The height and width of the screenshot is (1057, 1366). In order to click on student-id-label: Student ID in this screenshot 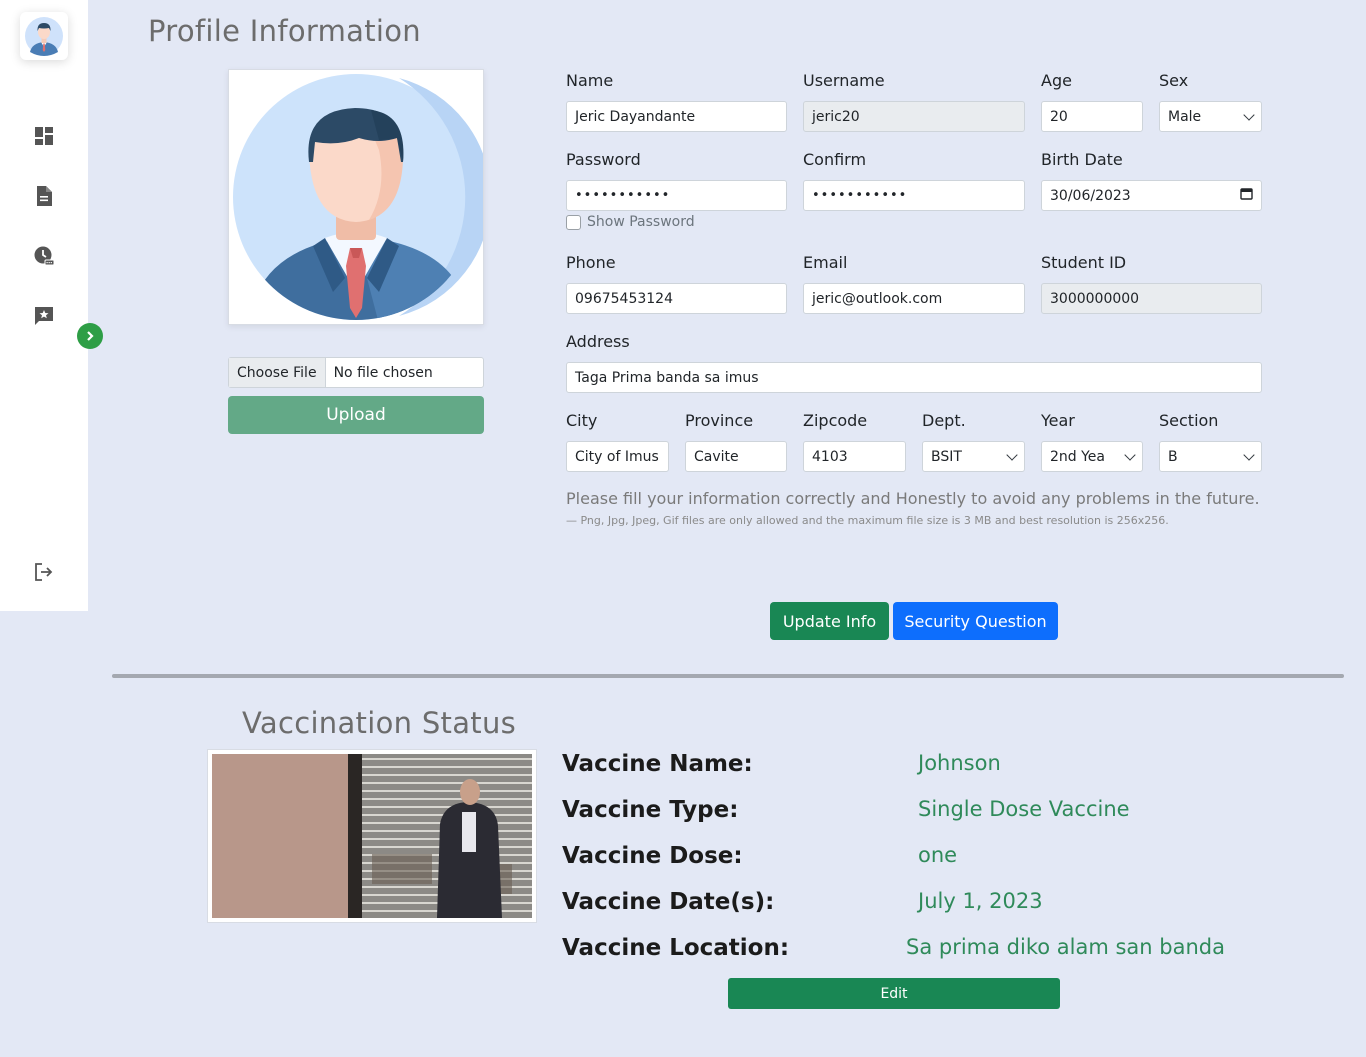, I will do `click(1084, 262)`.